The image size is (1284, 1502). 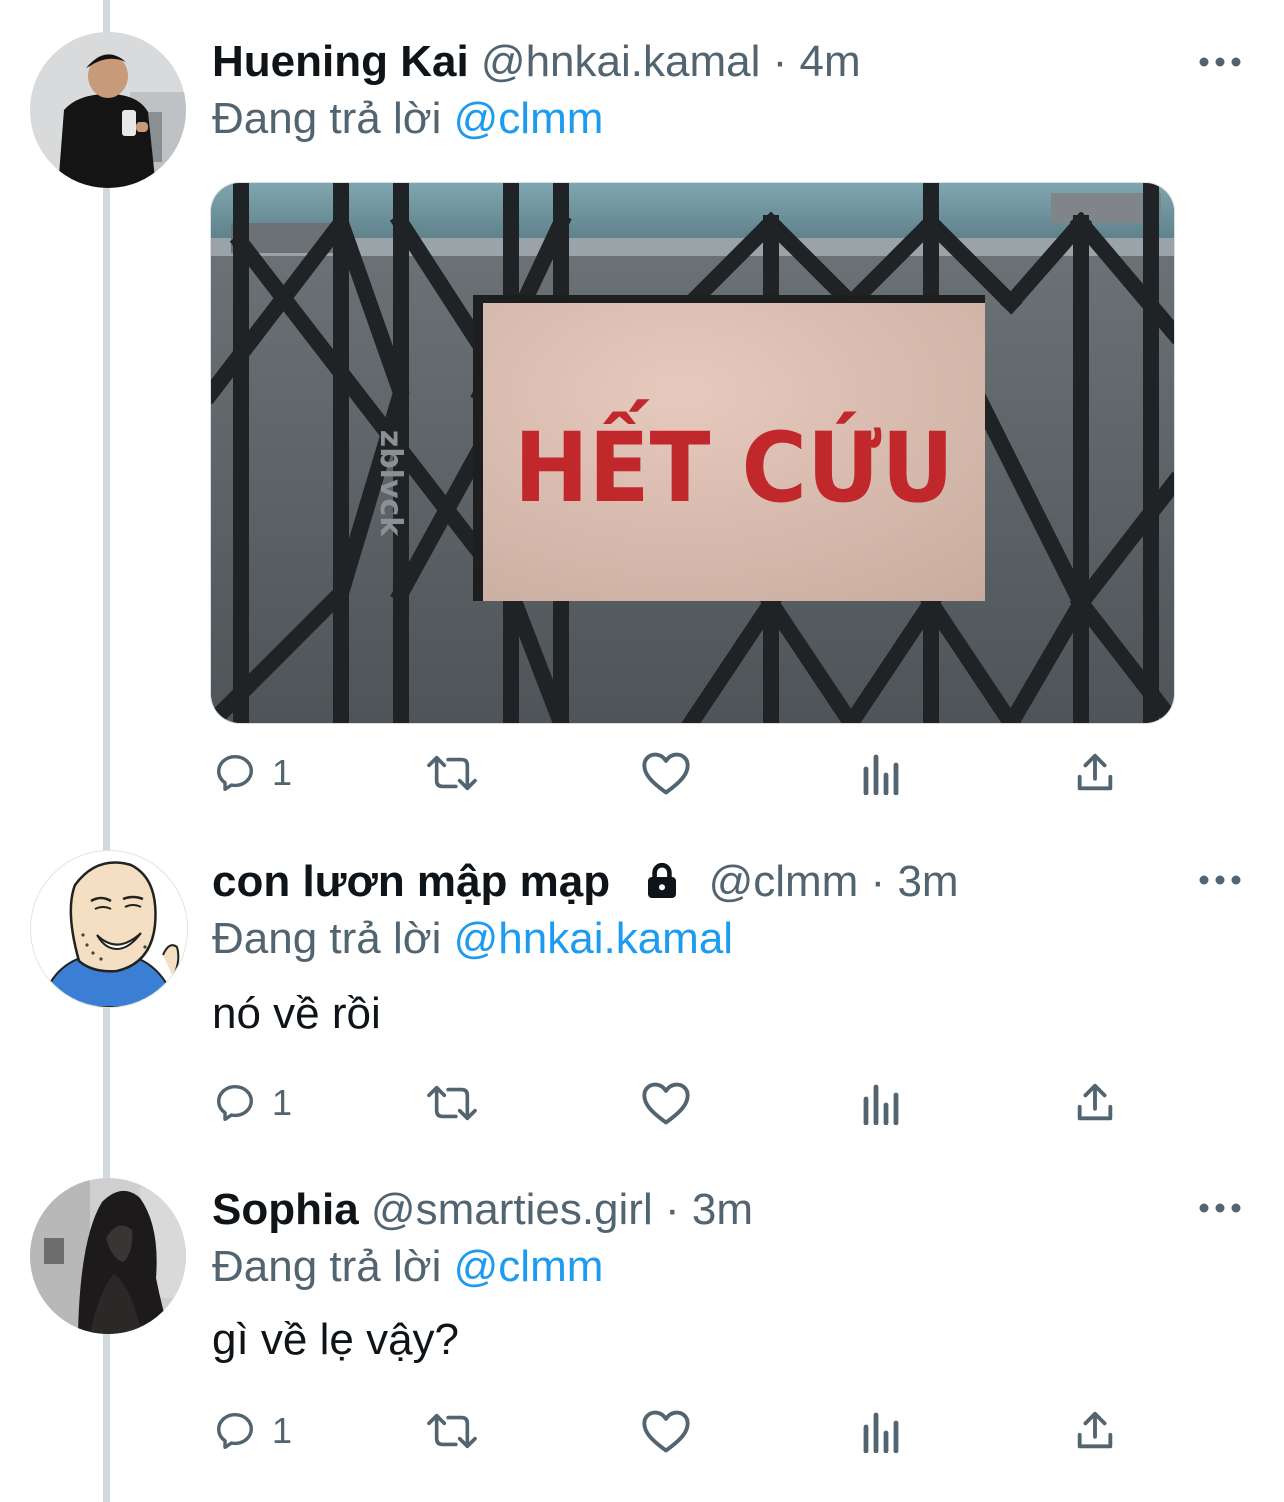 What do you see at coordinates (512, 1209) in the screenshot?
I see `user-handle: @smarties.girl` at bounding box center [512, 1209].